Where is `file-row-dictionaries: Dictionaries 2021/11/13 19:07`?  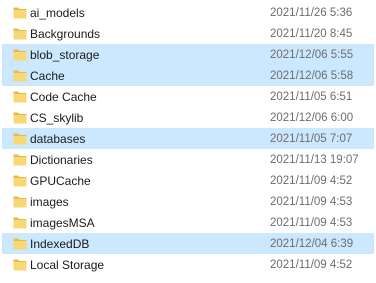 file-row-dictionaries: Dictionaries 2021/11/13 19:07 is located at coordinates (188, 159).